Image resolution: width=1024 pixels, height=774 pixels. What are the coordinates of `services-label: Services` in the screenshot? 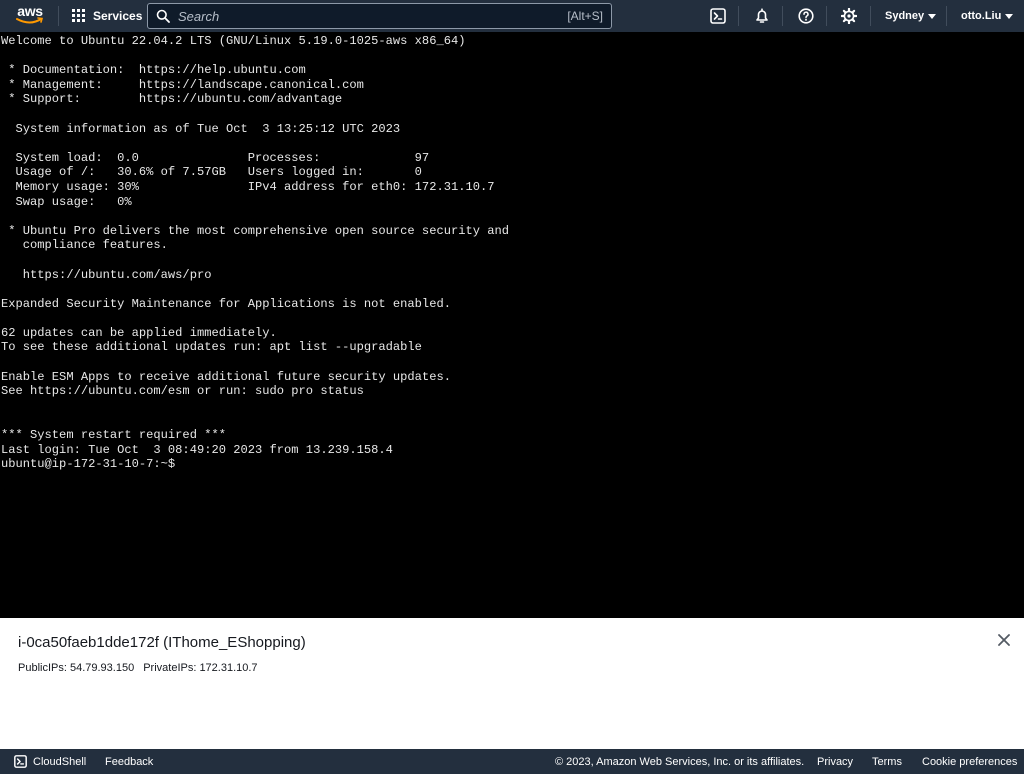 It's located at (118, 16).